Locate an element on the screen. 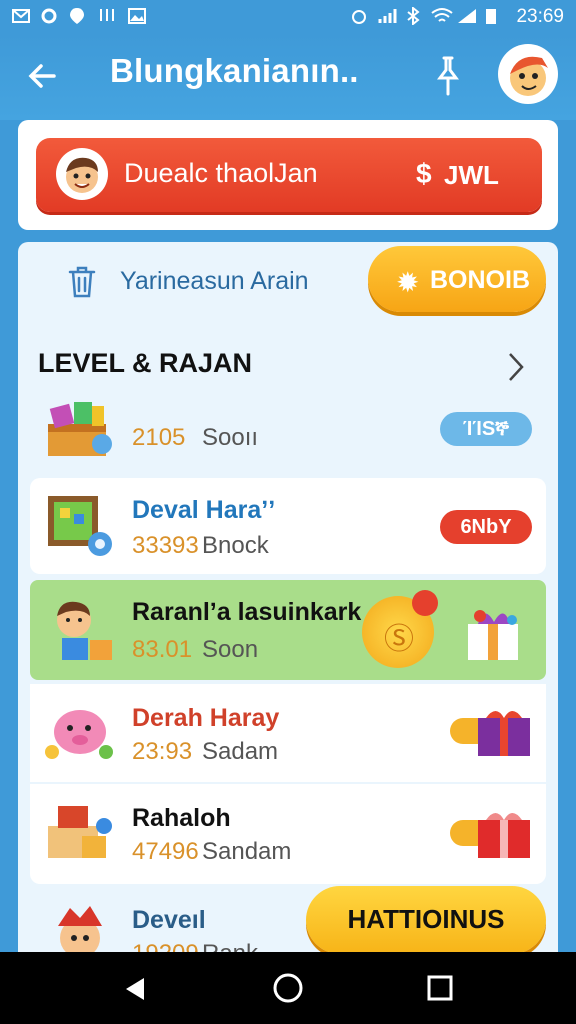 Image resolution: width=576 pixels, height=1024 pixels. back-button is located at coordinates (44, 76).